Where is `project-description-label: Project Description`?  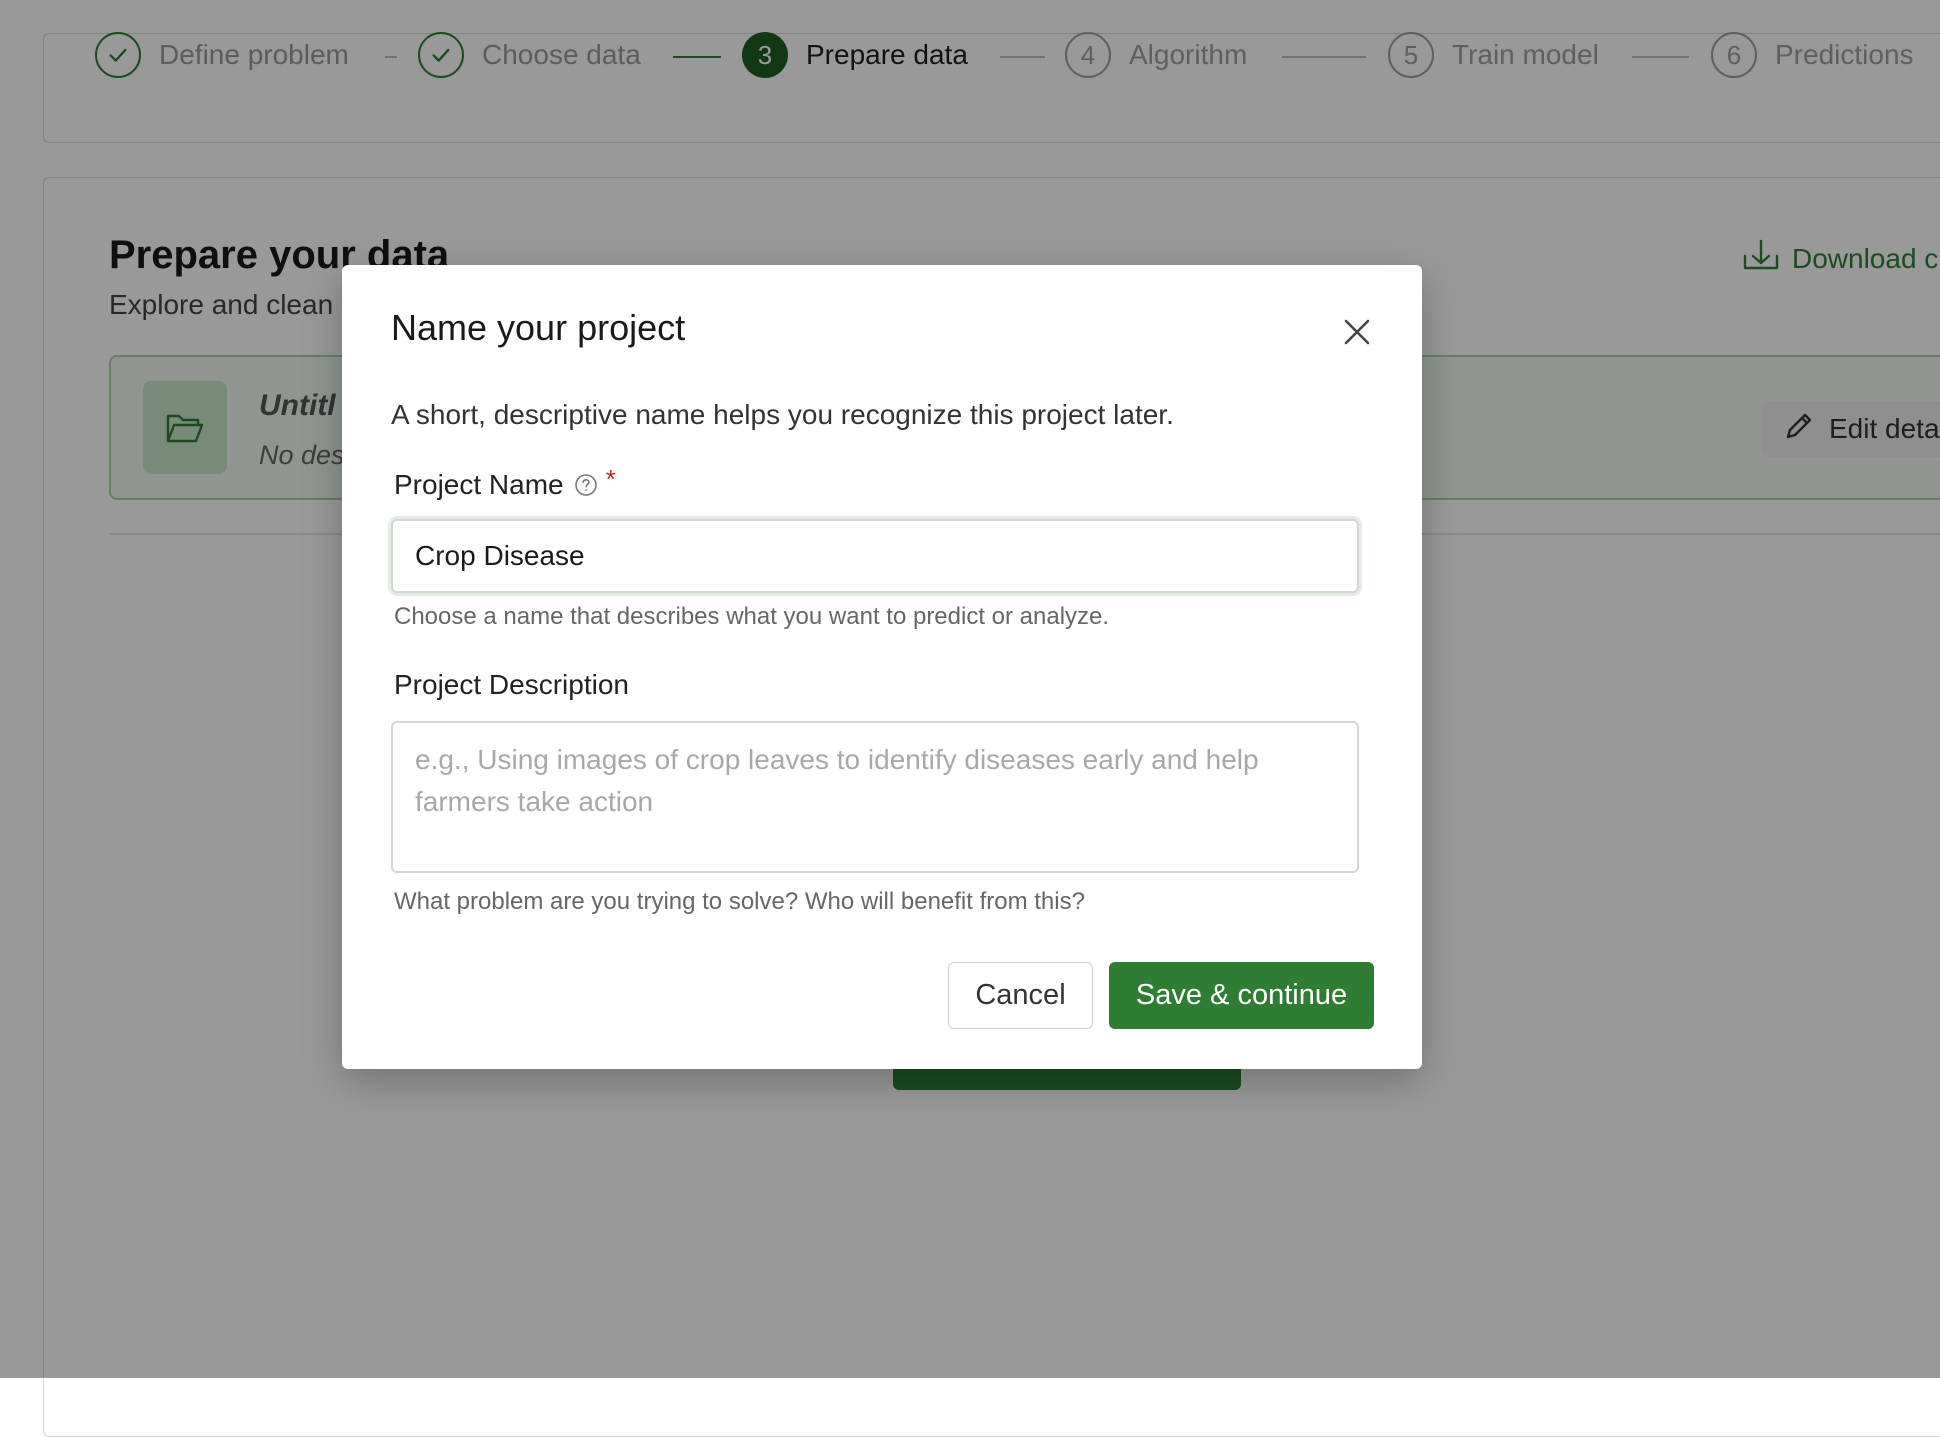
project-description-label: Project Description is located at coordinates (511, 685).